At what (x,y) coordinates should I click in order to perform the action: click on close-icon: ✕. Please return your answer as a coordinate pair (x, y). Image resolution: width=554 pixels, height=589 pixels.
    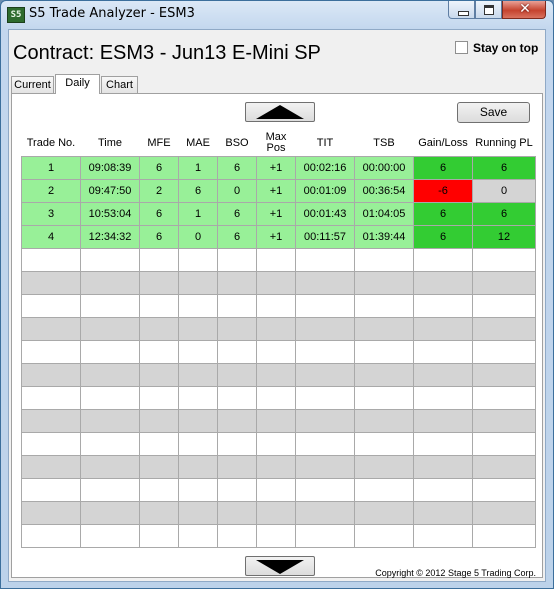
    Looking at the image, I should click on (525, 9).